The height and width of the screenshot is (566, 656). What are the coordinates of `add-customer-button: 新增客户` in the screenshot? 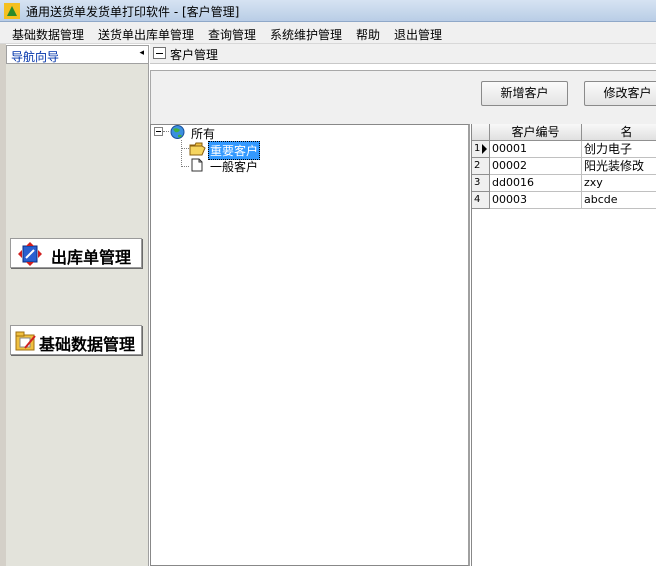 It's located at (524, 93).